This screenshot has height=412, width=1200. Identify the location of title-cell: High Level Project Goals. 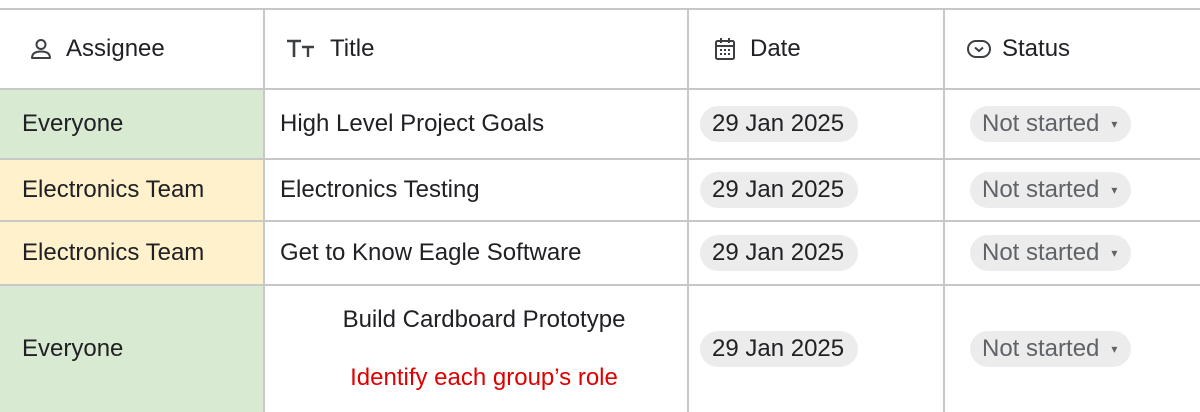
(476, 124).